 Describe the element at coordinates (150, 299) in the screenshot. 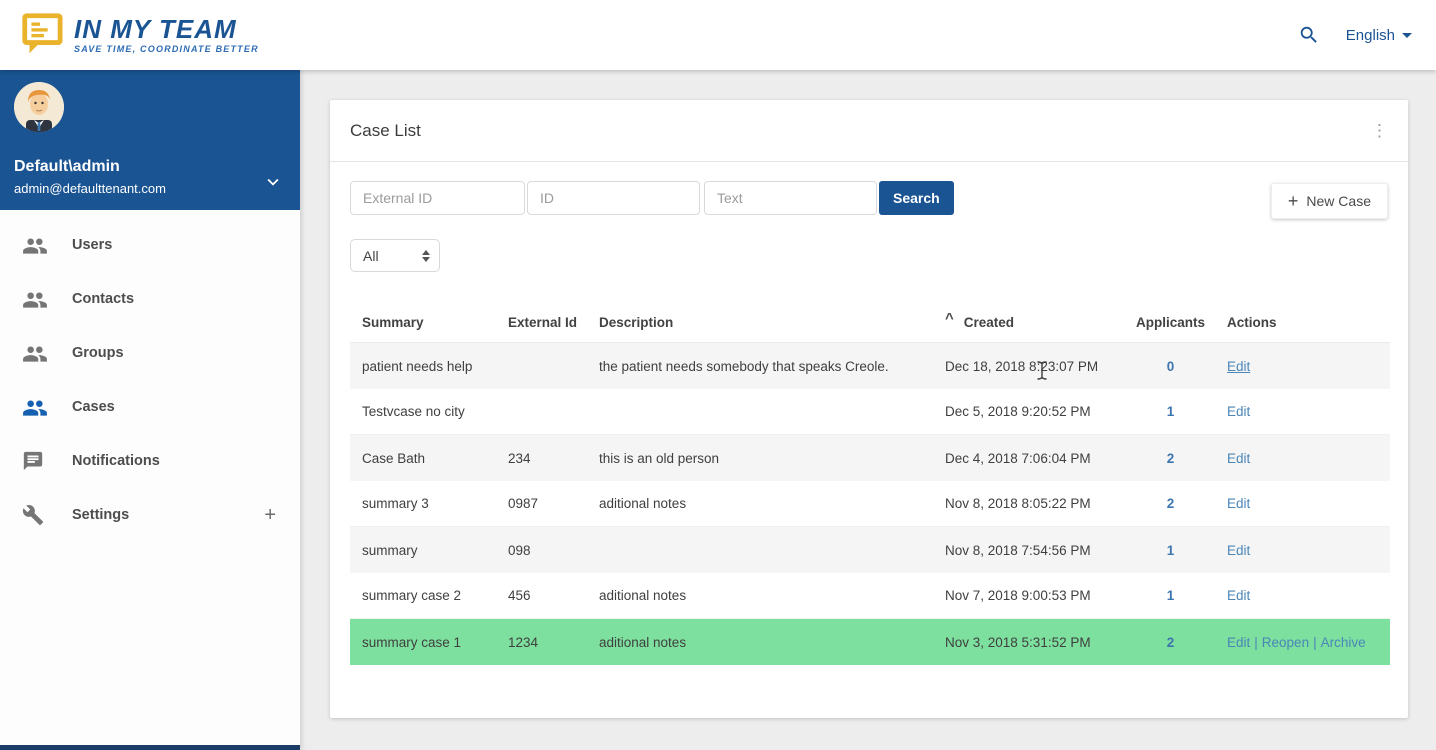

I see `sidebar-item-contacts: Contacts` at that location.